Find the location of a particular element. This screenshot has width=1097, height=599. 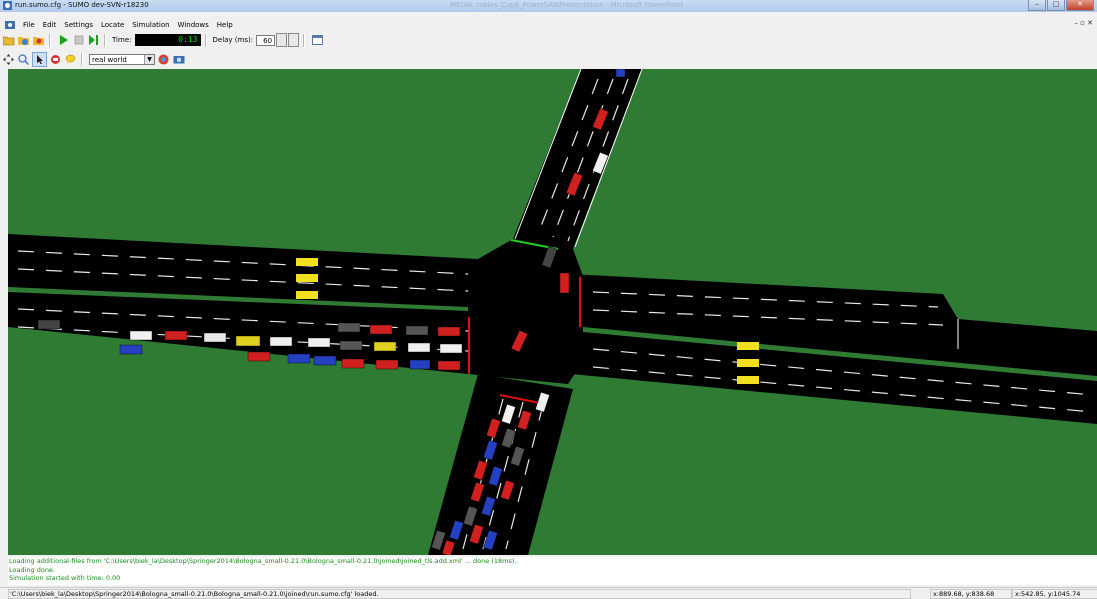

recenter-button is located at coordinates (8, 59).